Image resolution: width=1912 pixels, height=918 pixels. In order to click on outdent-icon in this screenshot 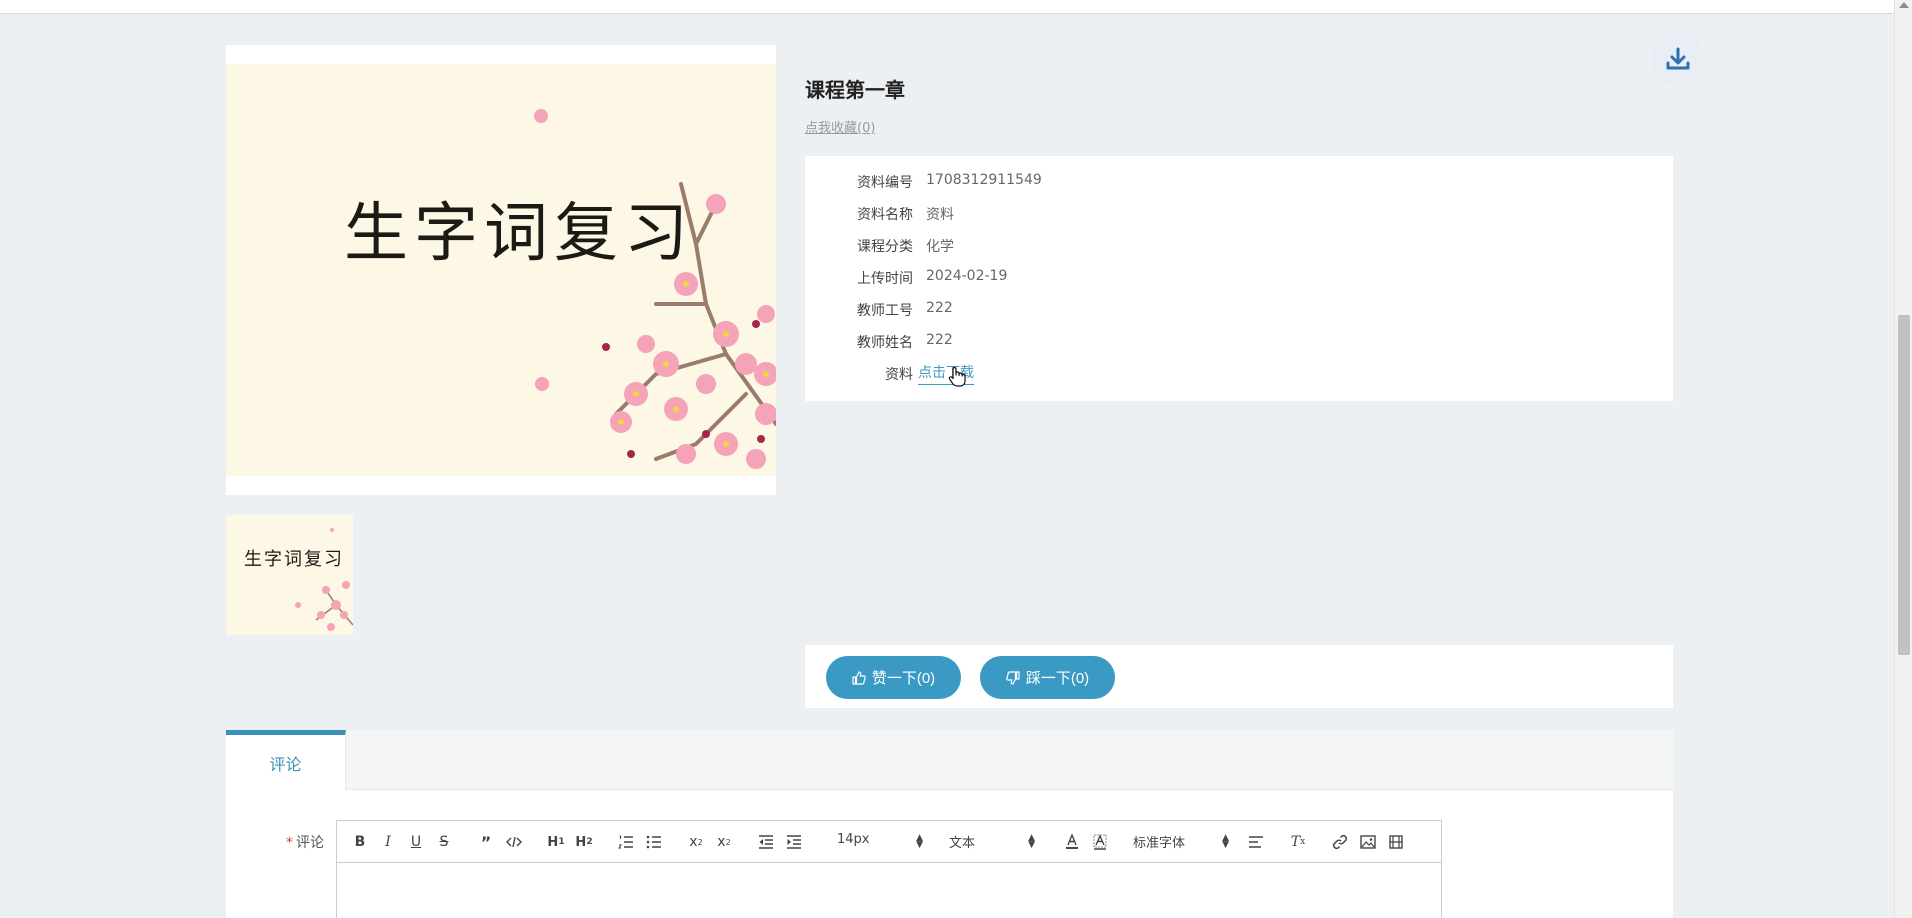, I will do `click(766, 842)`.